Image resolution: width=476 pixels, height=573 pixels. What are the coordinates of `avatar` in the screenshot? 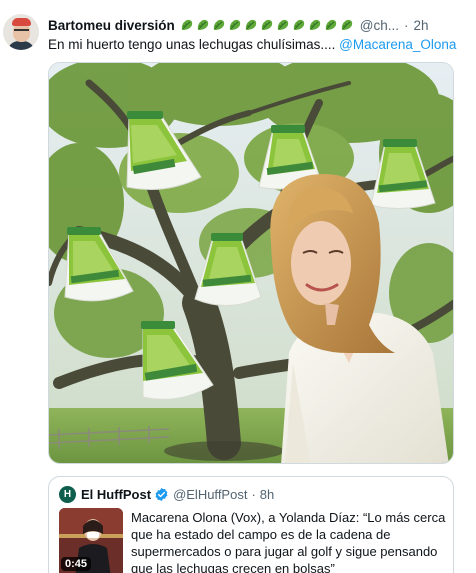 It's located at (21, 32).